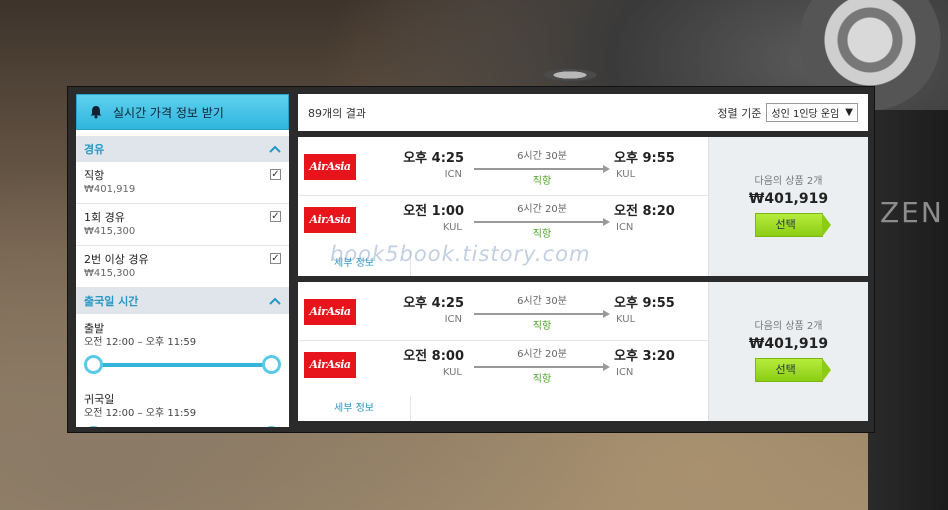 The height and width of the screenshot is (510, 948). I want to click on outbound-label: 출발, so click(94, 328).